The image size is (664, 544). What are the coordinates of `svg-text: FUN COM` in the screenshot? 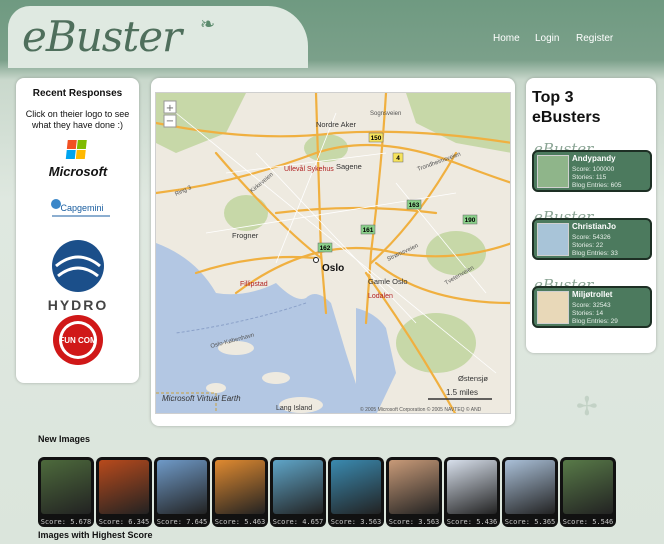 It's located at (78, 340).